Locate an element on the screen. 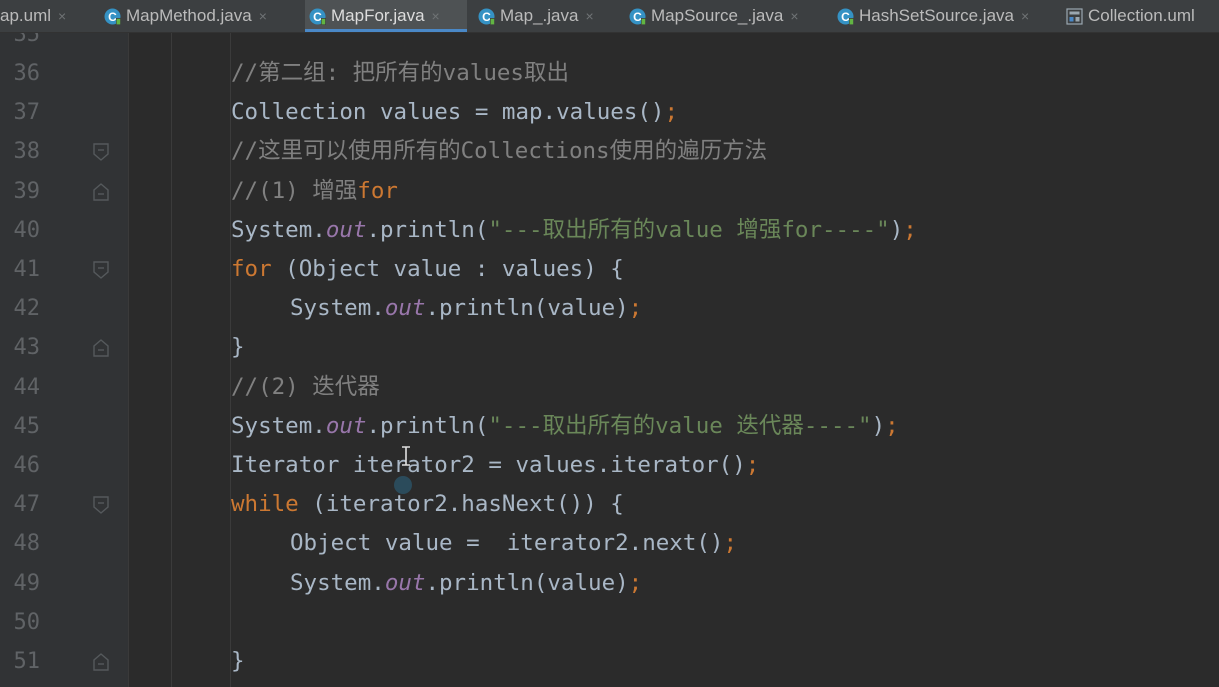 This screenshot has height=687, width=1219. line-number: 37 is located at coordinates (27, 113).